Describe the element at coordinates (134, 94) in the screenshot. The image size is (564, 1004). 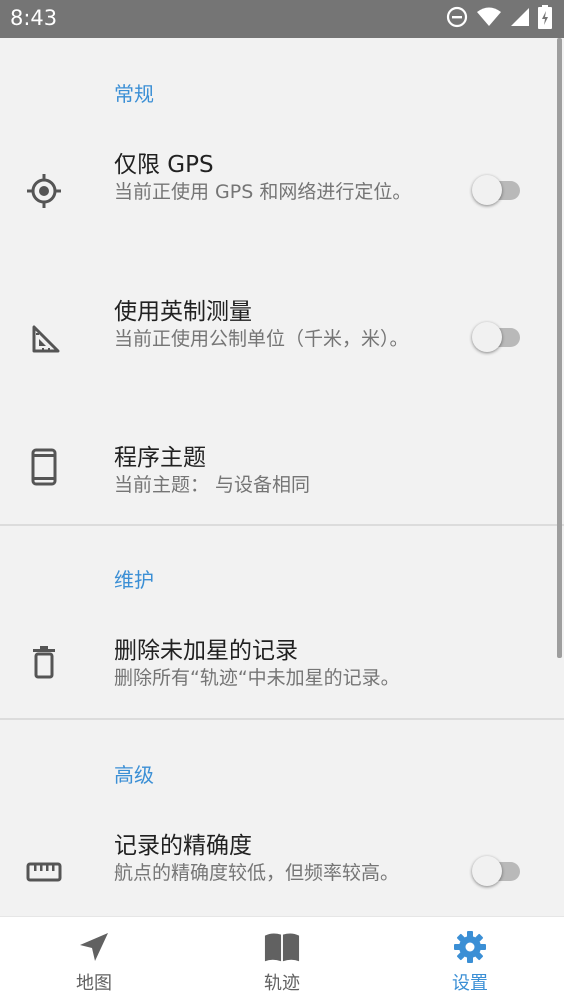
I see `section-header-general: 常规` at that location.